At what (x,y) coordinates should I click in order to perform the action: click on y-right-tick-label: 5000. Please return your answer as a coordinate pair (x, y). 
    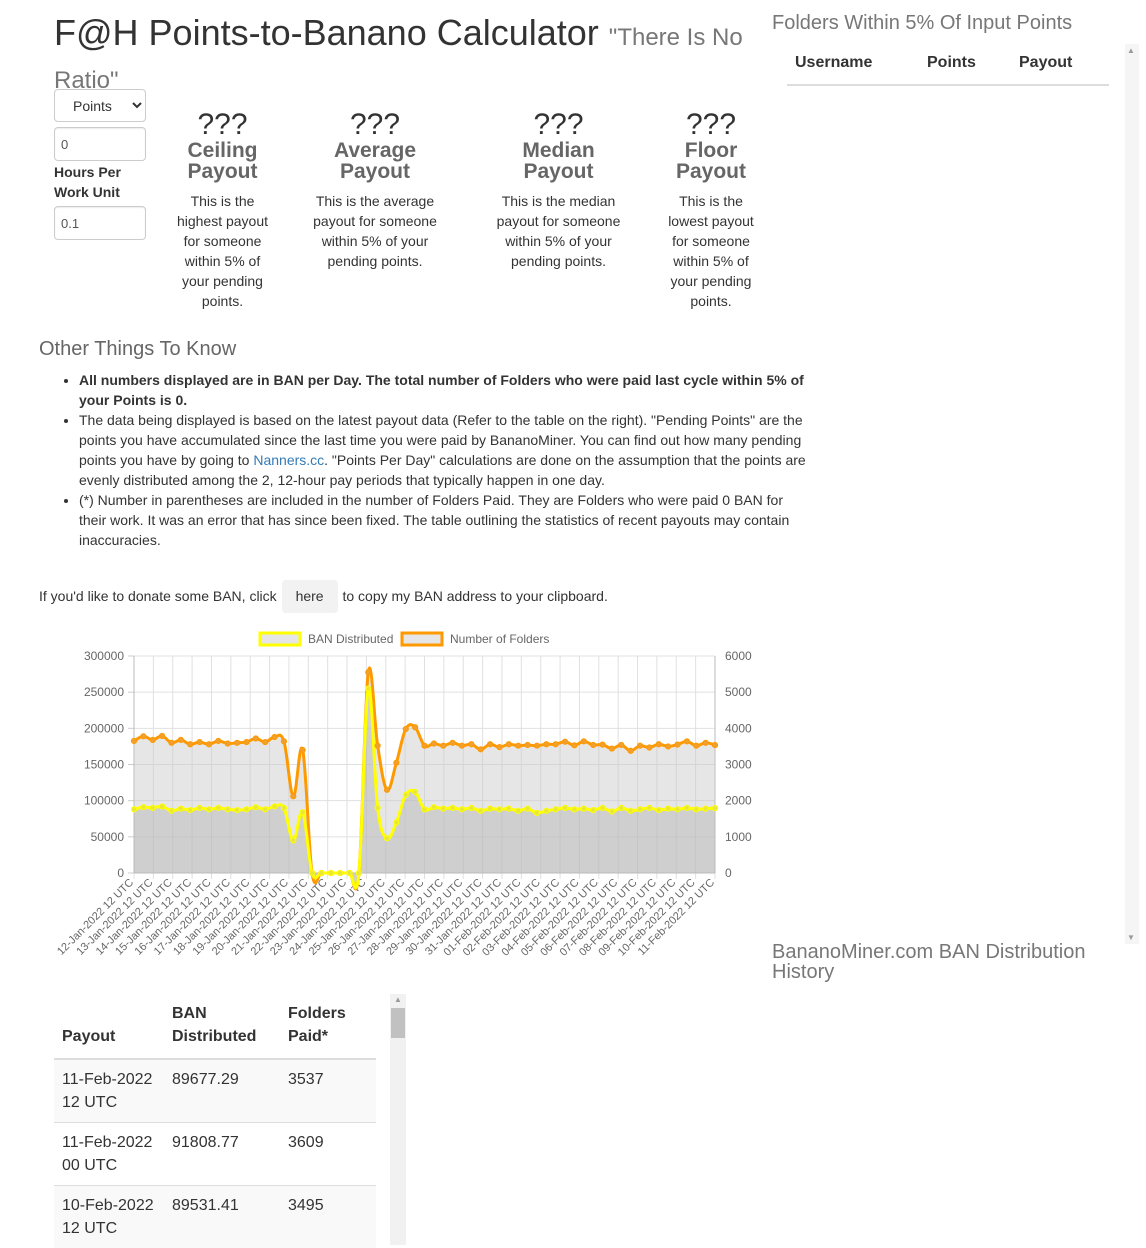
    Looking at the image, I should click on (738, 692).